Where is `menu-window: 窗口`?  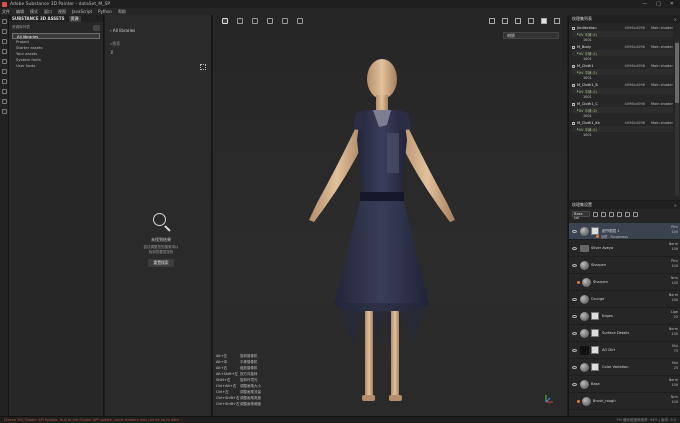
menu-window: 窗口 is located at coordinates (48, 12).